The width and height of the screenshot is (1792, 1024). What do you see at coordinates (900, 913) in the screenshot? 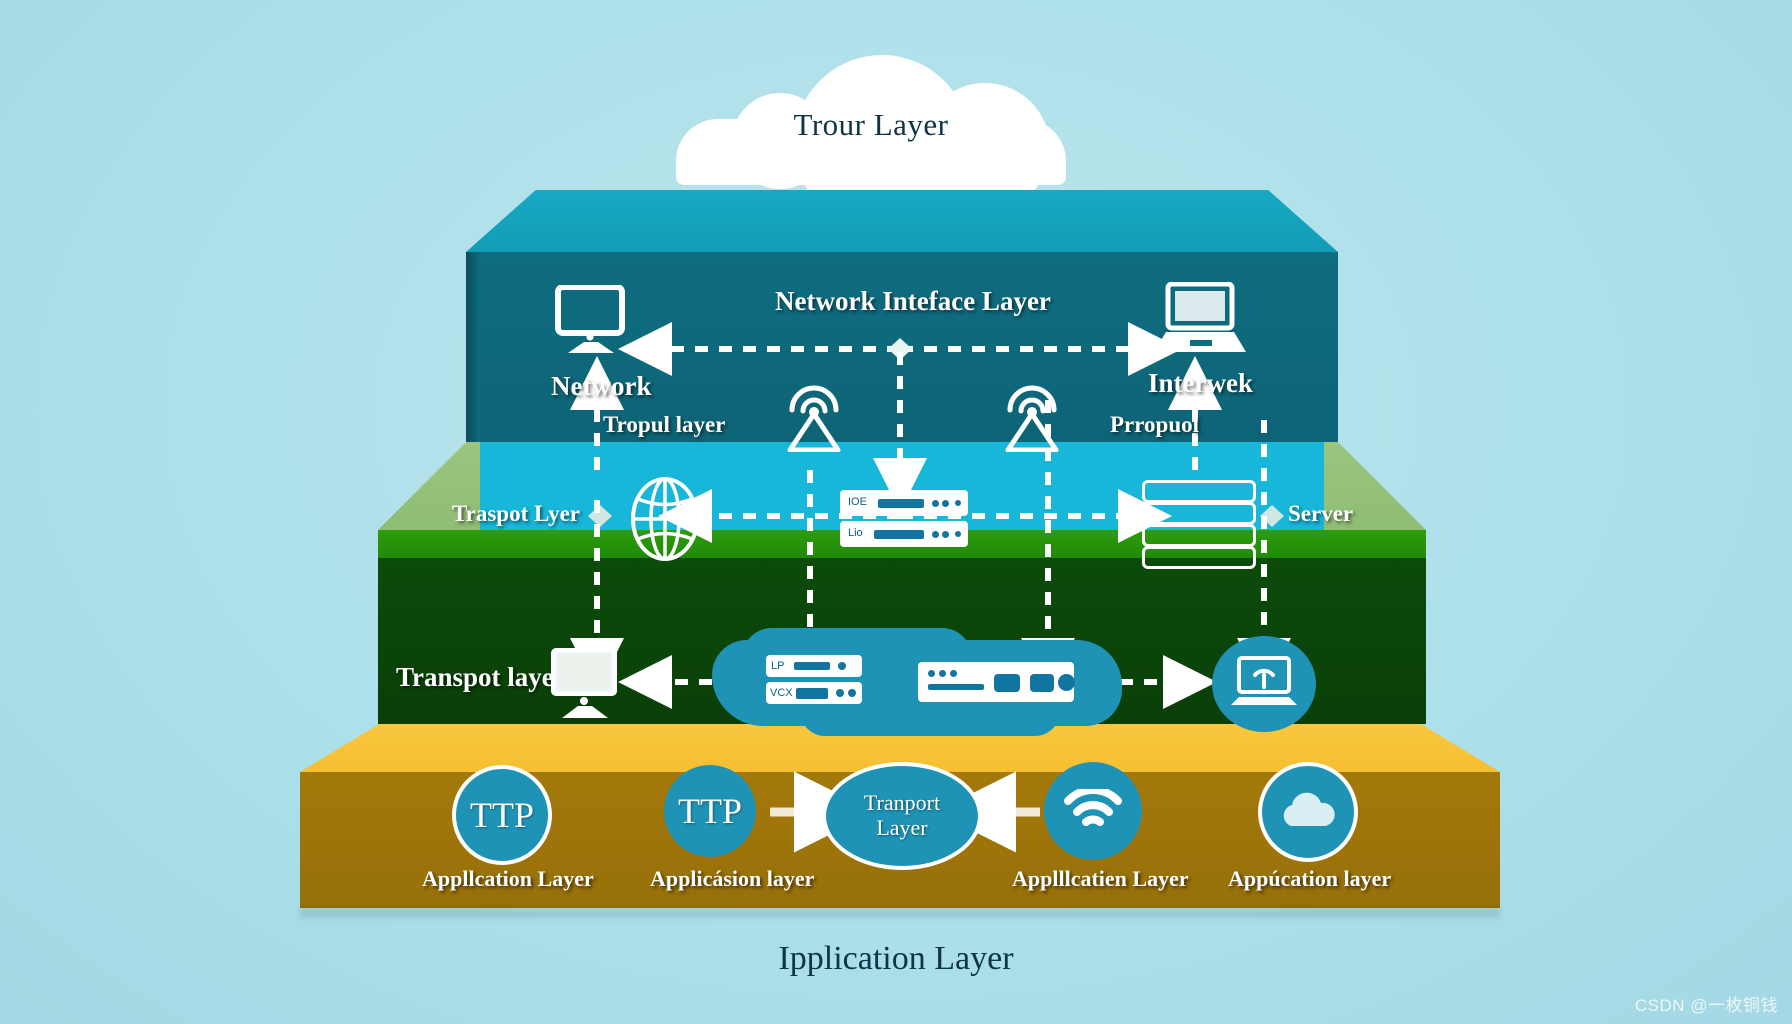
I see `layer4-shadow` at bounding box center [900, 913].